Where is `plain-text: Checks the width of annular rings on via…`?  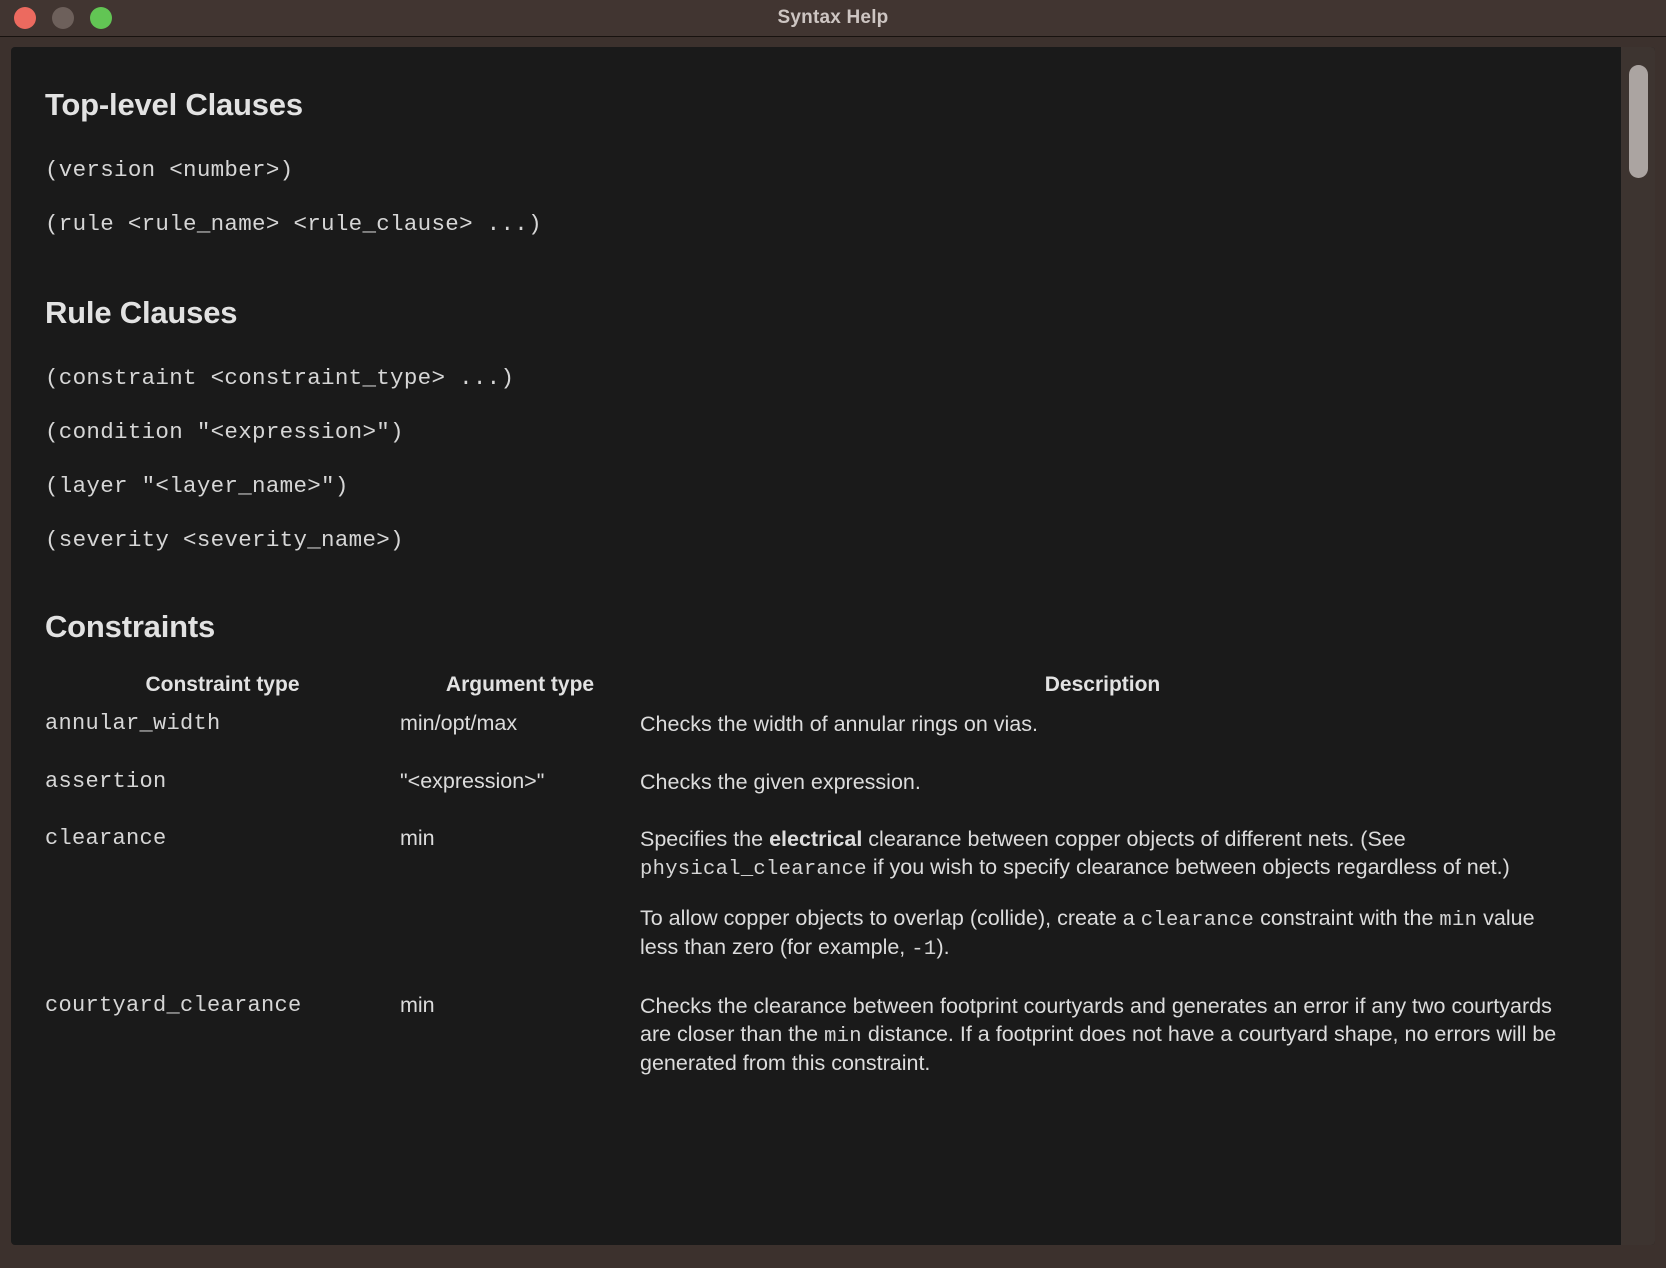
plain-text: Checks the width of annular rings on via… is located at coordinates (839, 724).